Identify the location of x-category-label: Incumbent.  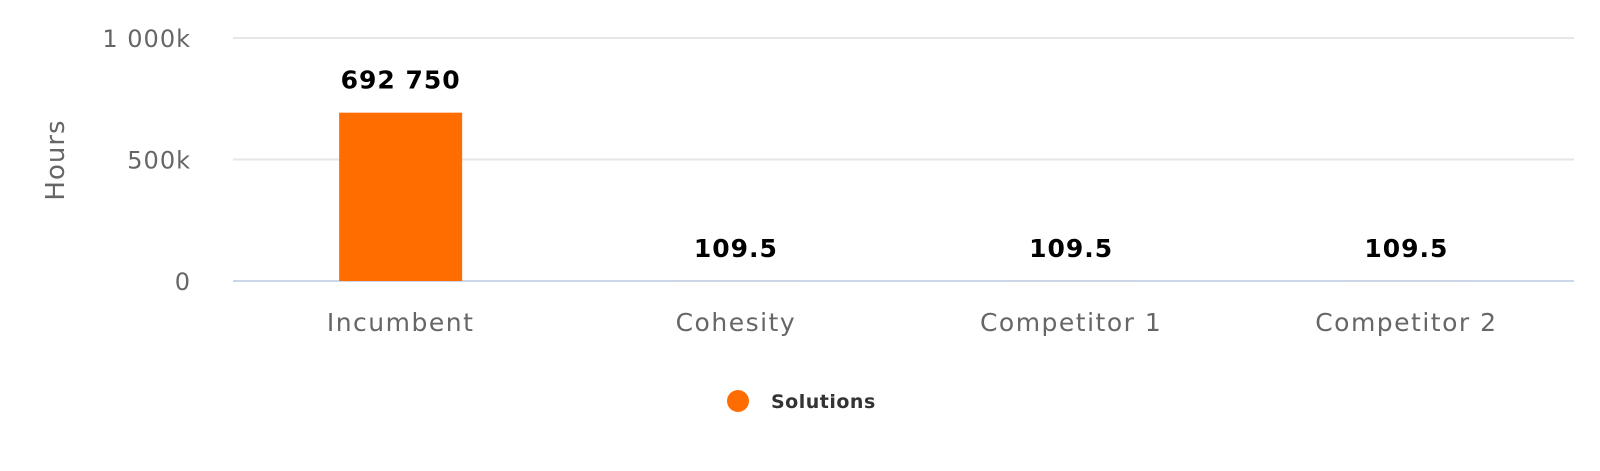
(401, 322).